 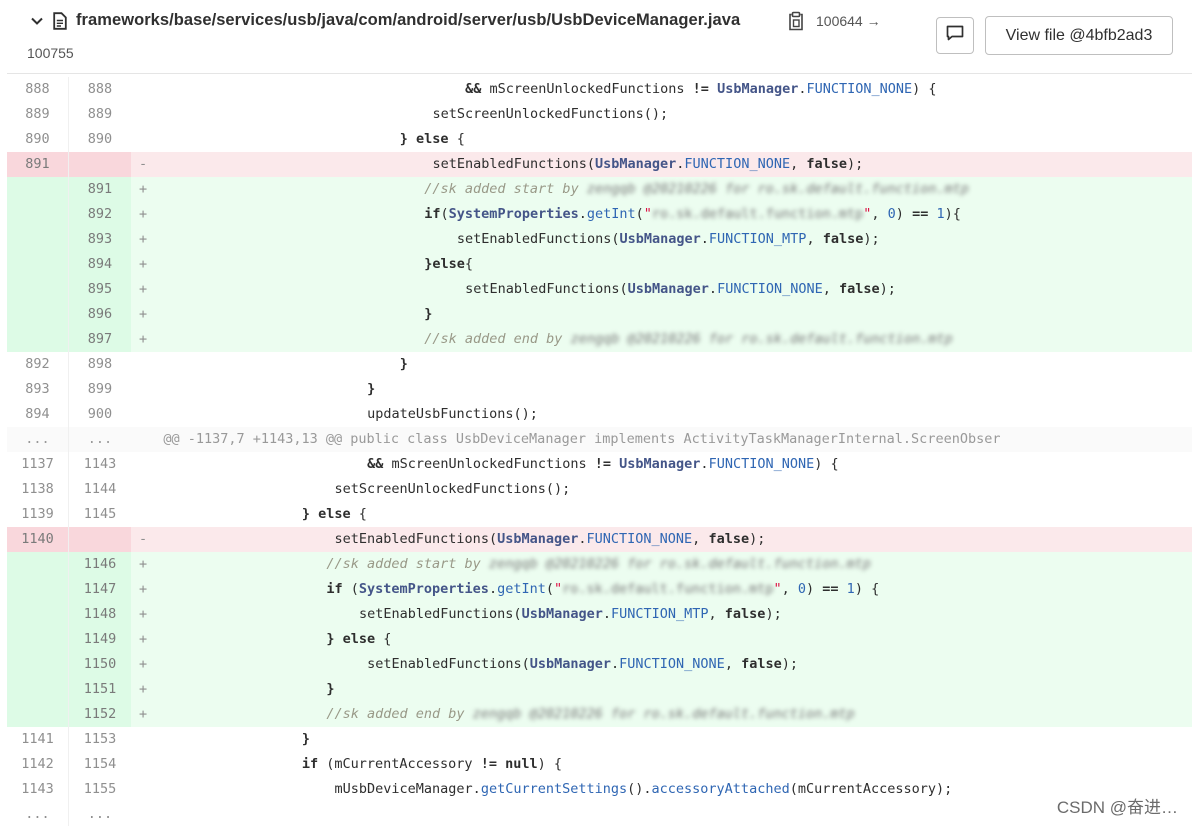 I want to click on new-line-number: 1145, so click(x=100, y=514).